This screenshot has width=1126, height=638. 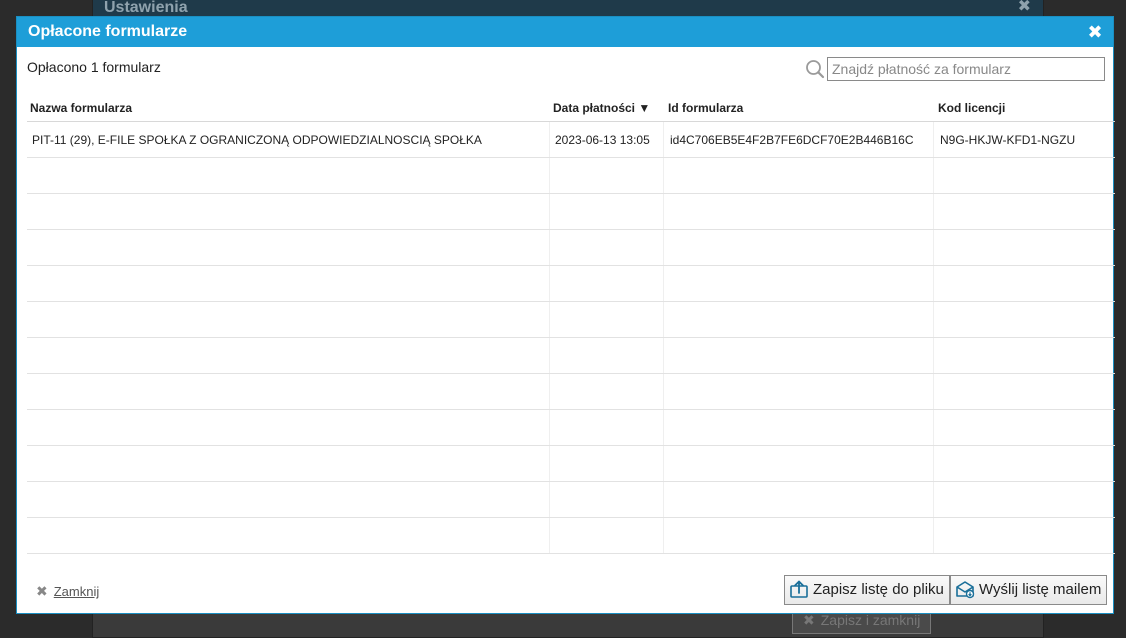 What do you see at coordinates (1095, 32) in the screenshot?
I see `dialog-close-icon: ✖` at bounding box center [1095, 32].